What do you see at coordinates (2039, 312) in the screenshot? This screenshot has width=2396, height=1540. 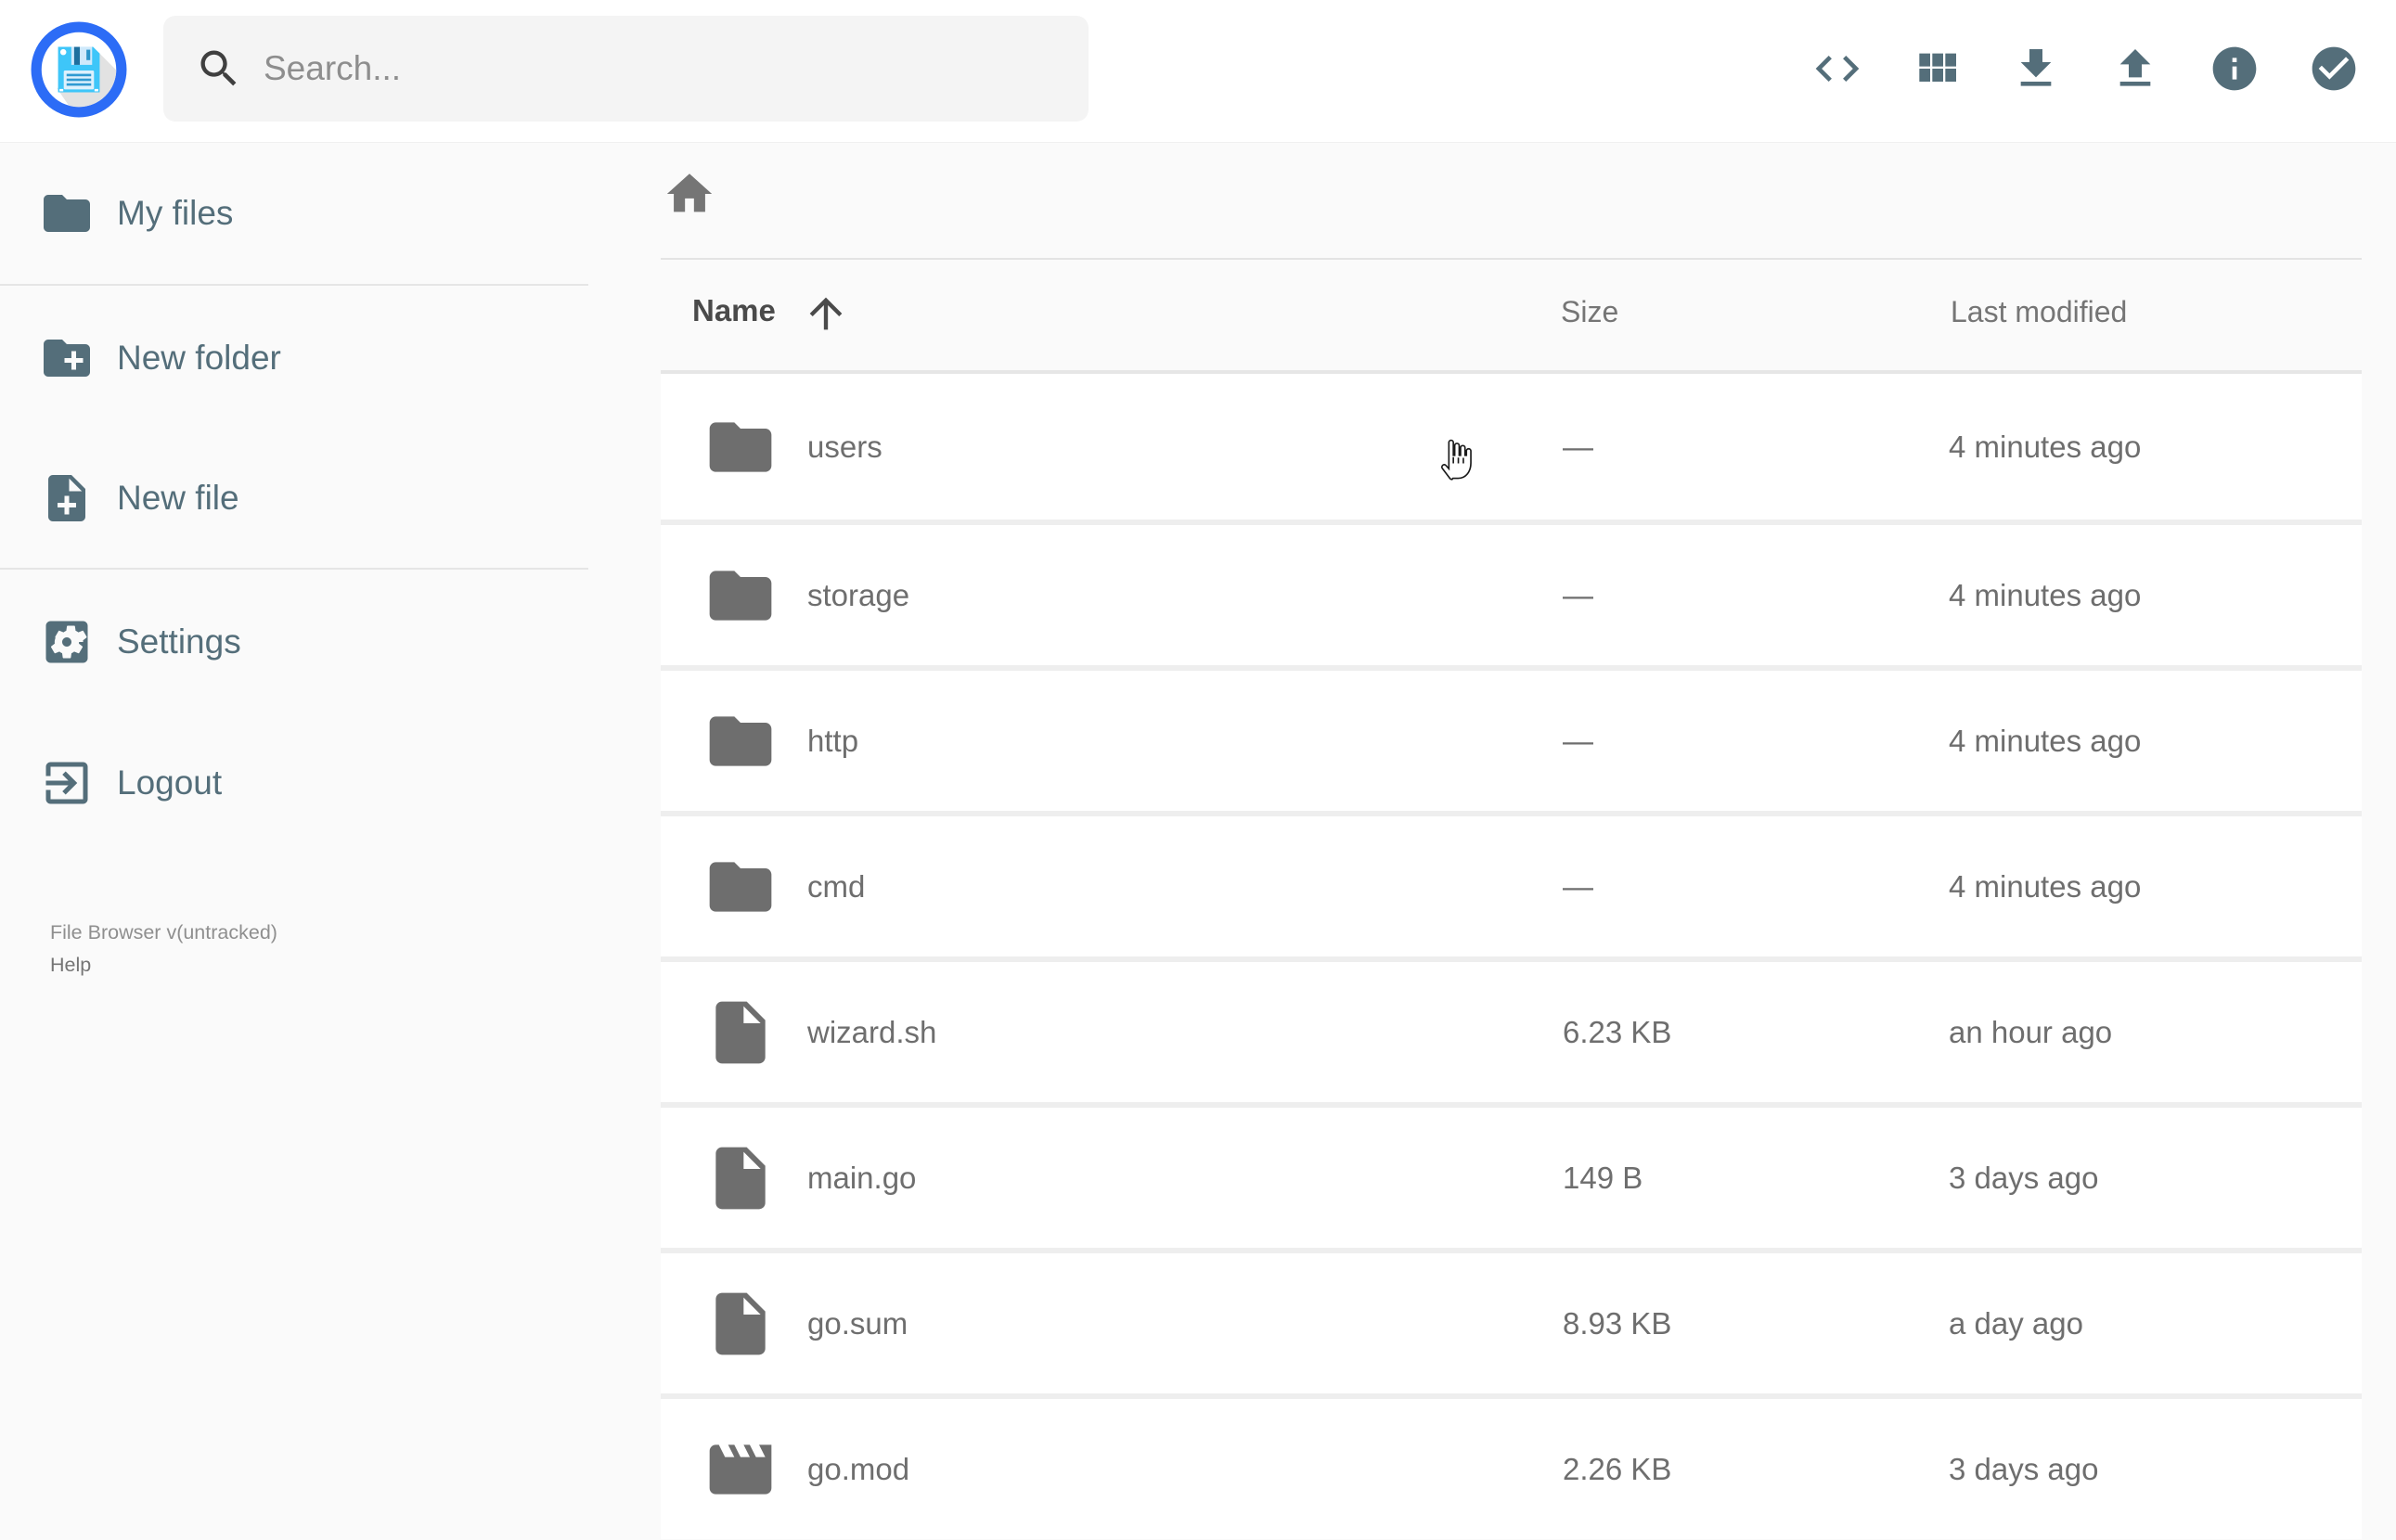 I see `column-header-modified: Last modified` at bounding box center [2039, 312].